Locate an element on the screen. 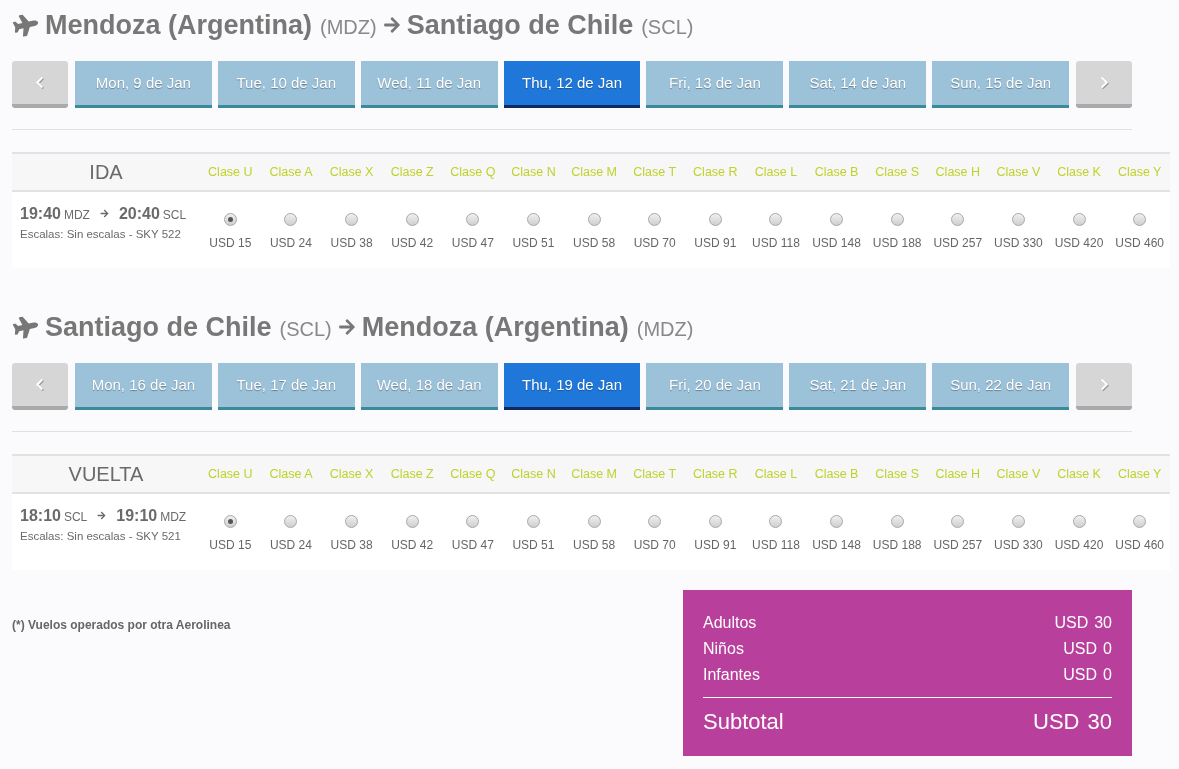  departure-time: 19:40 is located at coordinates (40, 214).